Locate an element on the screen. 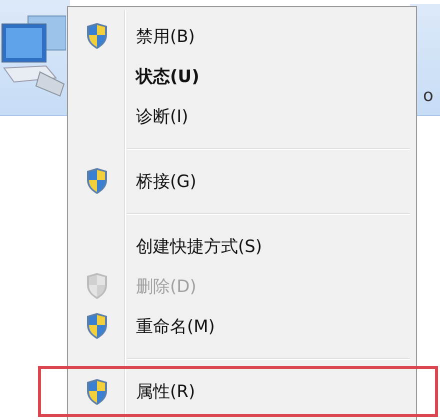 Image resolution: width=440 pixels, height=420 pixels. item-label: o is located at coordinates (428, 96).